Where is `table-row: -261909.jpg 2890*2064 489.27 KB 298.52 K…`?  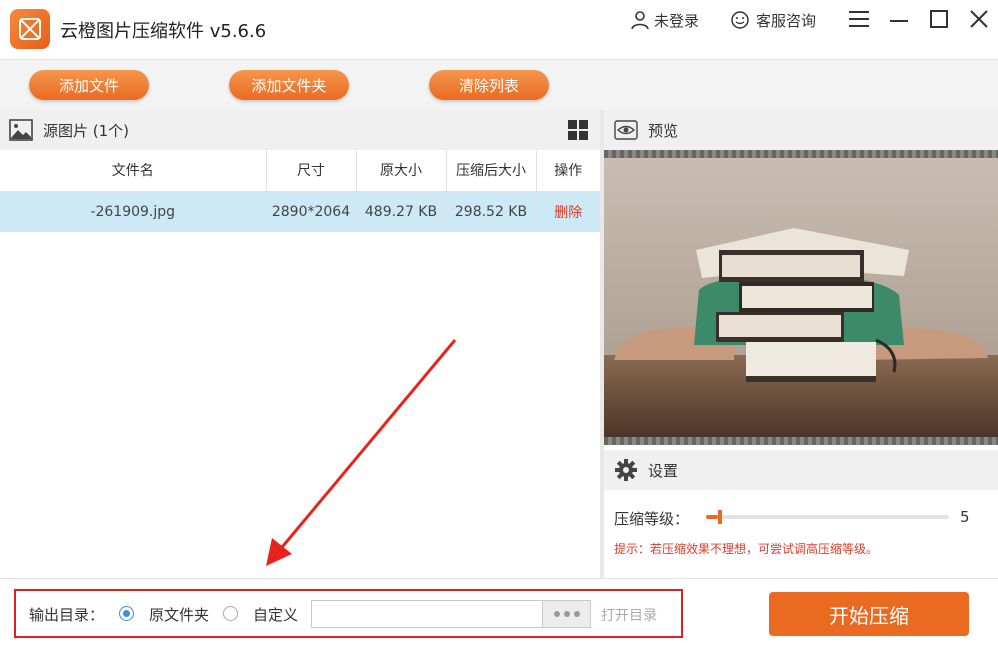
table-row: -261909.jpg 2890*2064 489.27 KB 298.52 K… is located at coordinates (300, 211).